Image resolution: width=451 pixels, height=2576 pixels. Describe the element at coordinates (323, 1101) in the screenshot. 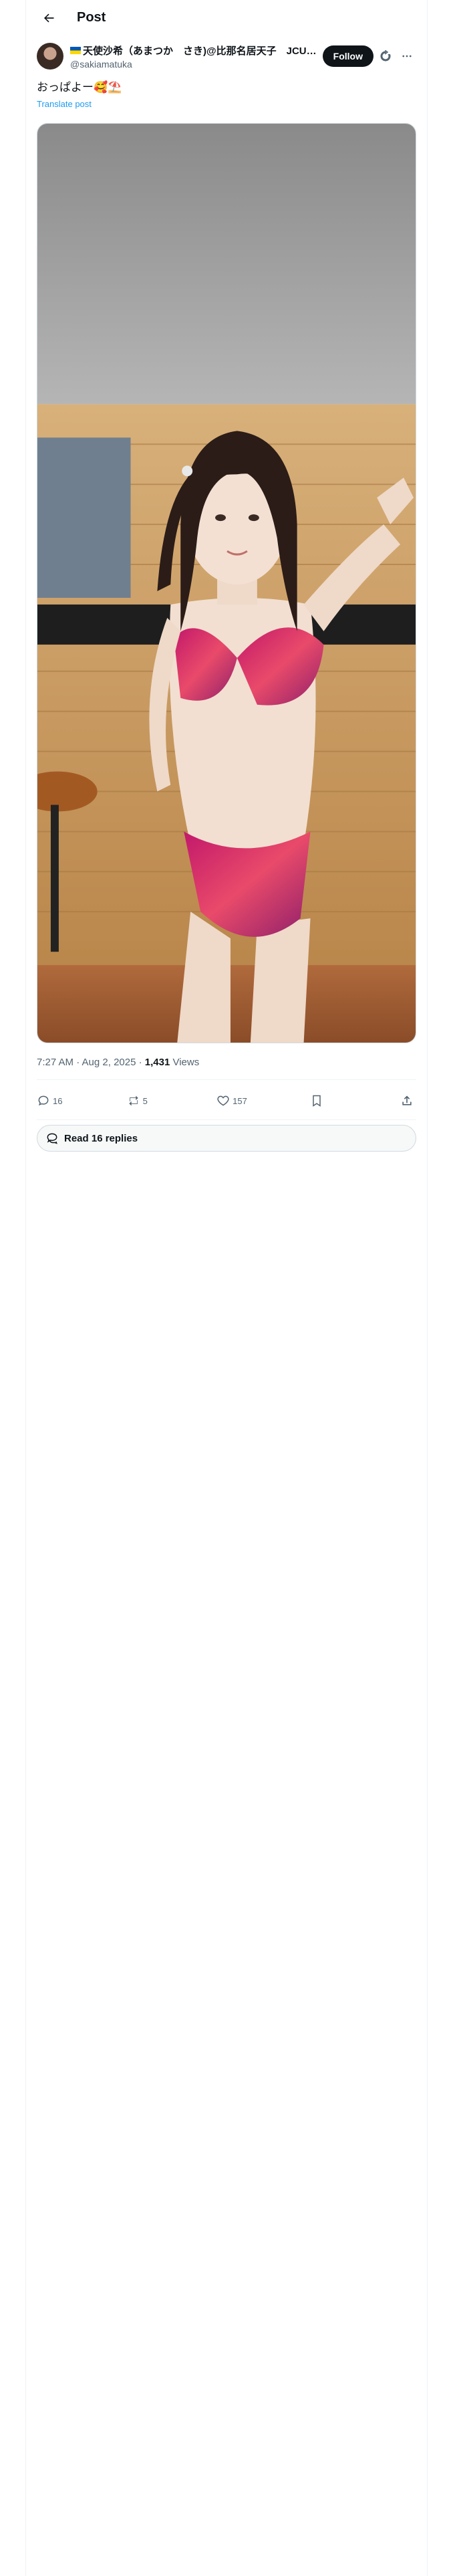

I see `bookmark-button` at that location.